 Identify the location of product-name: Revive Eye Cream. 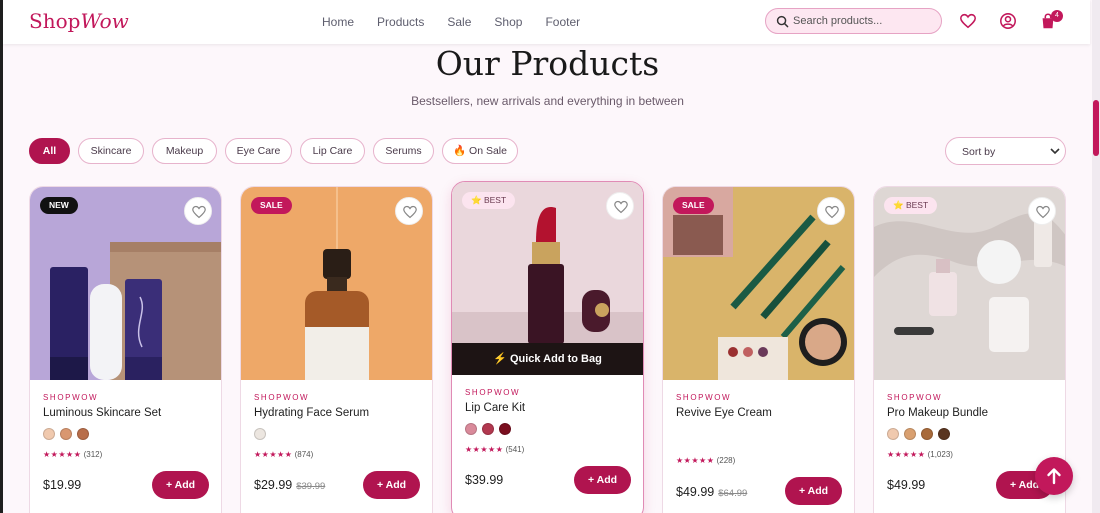
(724, 413).